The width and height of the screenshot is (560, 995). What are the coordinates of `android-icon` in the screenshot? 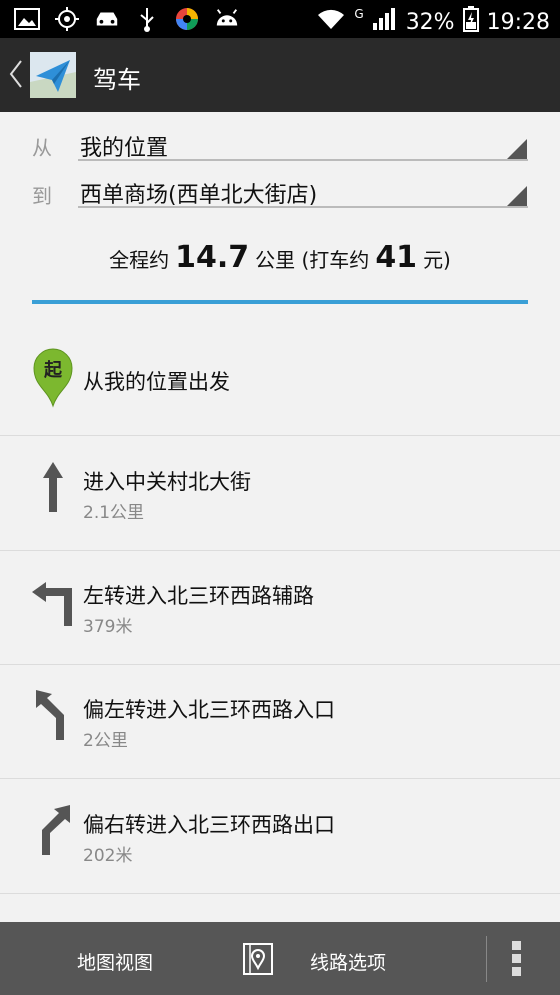 It's located at (227, 19).